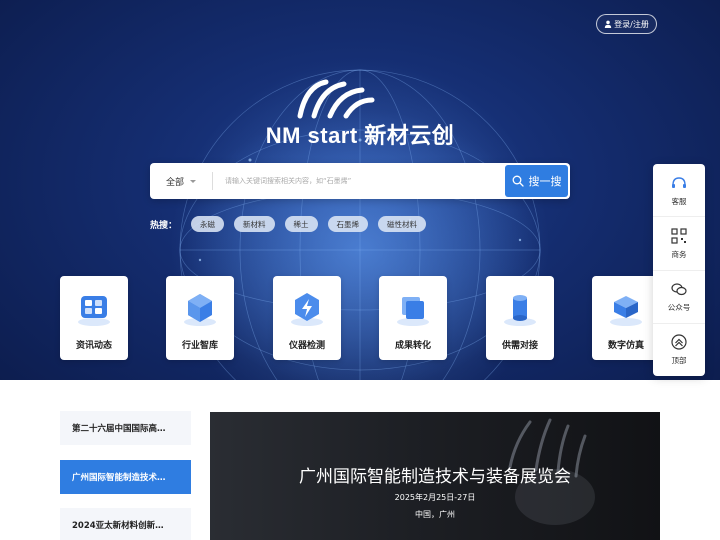  Describe the element at coordinates (679, 191) in the screenshot. I see `float-item-service: 客服` at that location.